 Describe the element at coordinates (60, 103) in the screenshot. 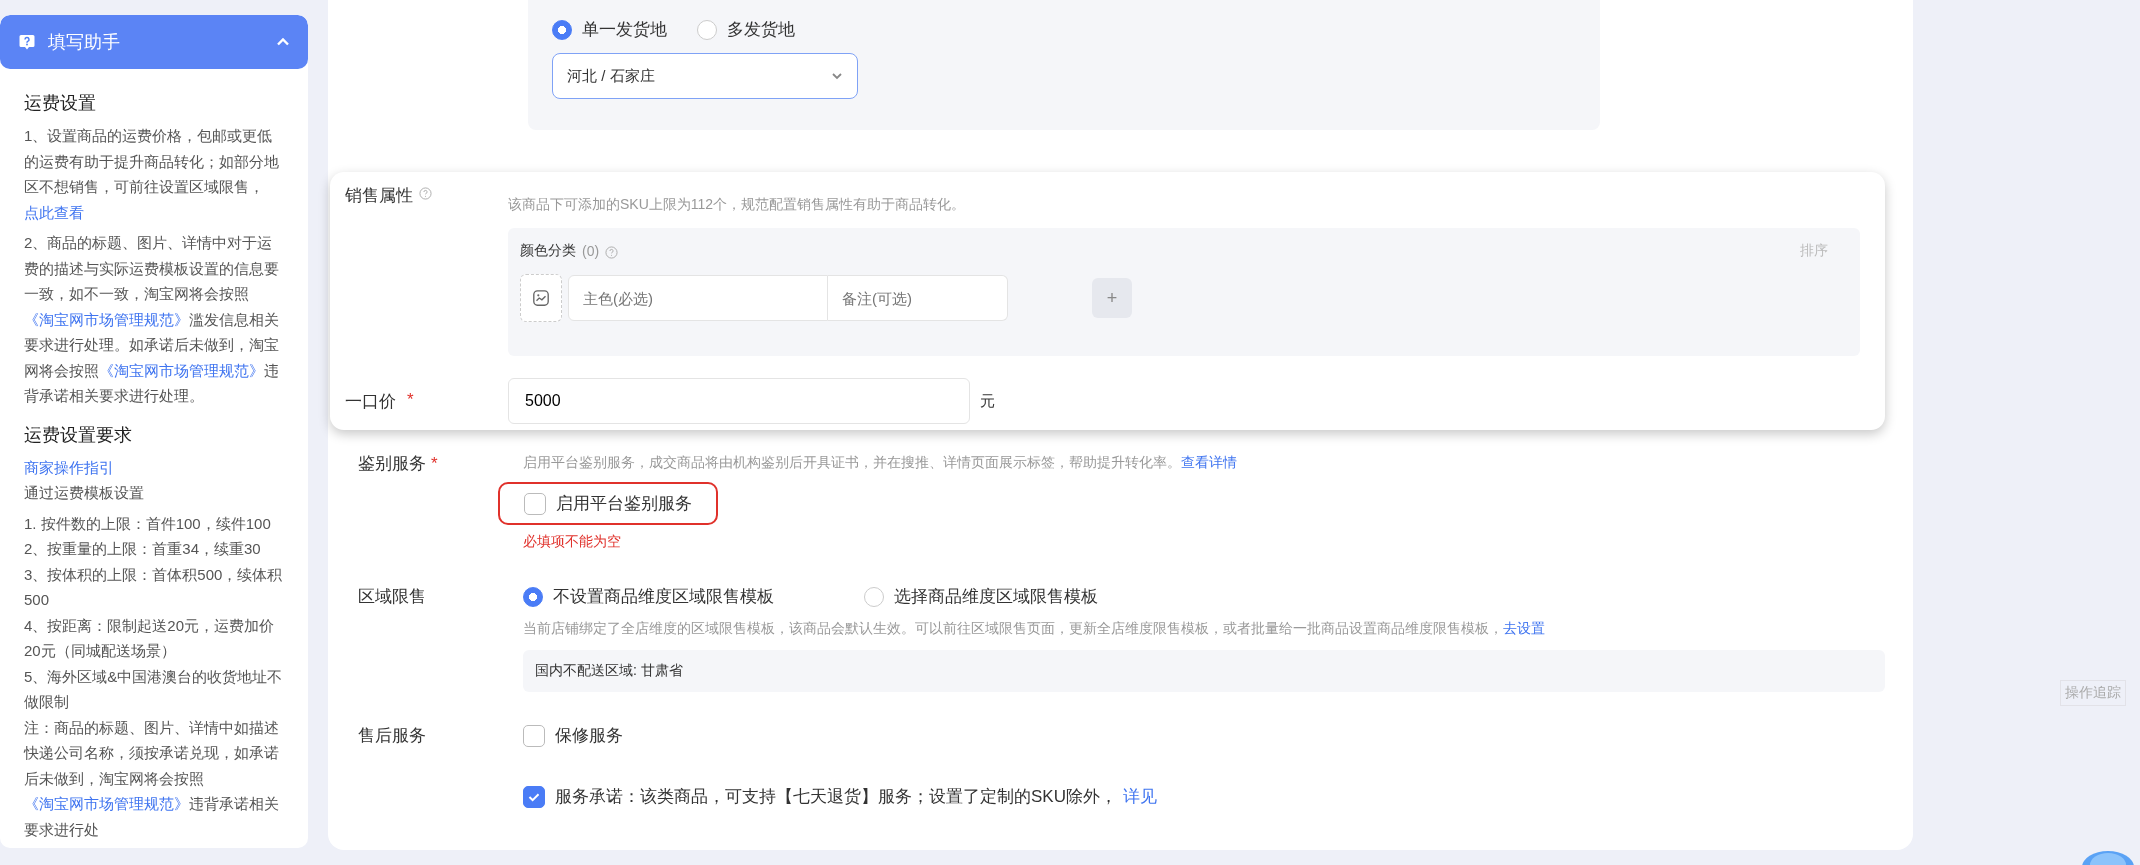

I see `section-heading: 运费设置` at that location.